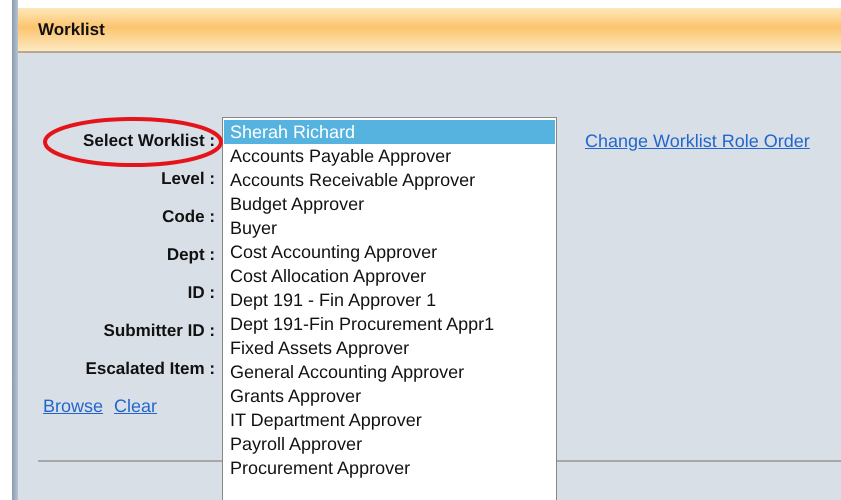 The image size is (841, 500). I want to click on field-label: Dept :, so click(190, 255).